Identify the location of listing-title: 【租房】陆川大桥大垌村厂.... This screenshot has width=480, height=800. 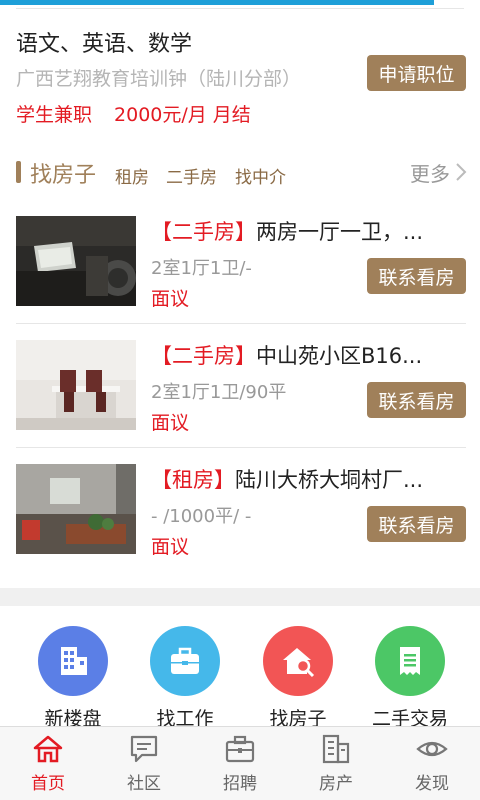
(287, 480).